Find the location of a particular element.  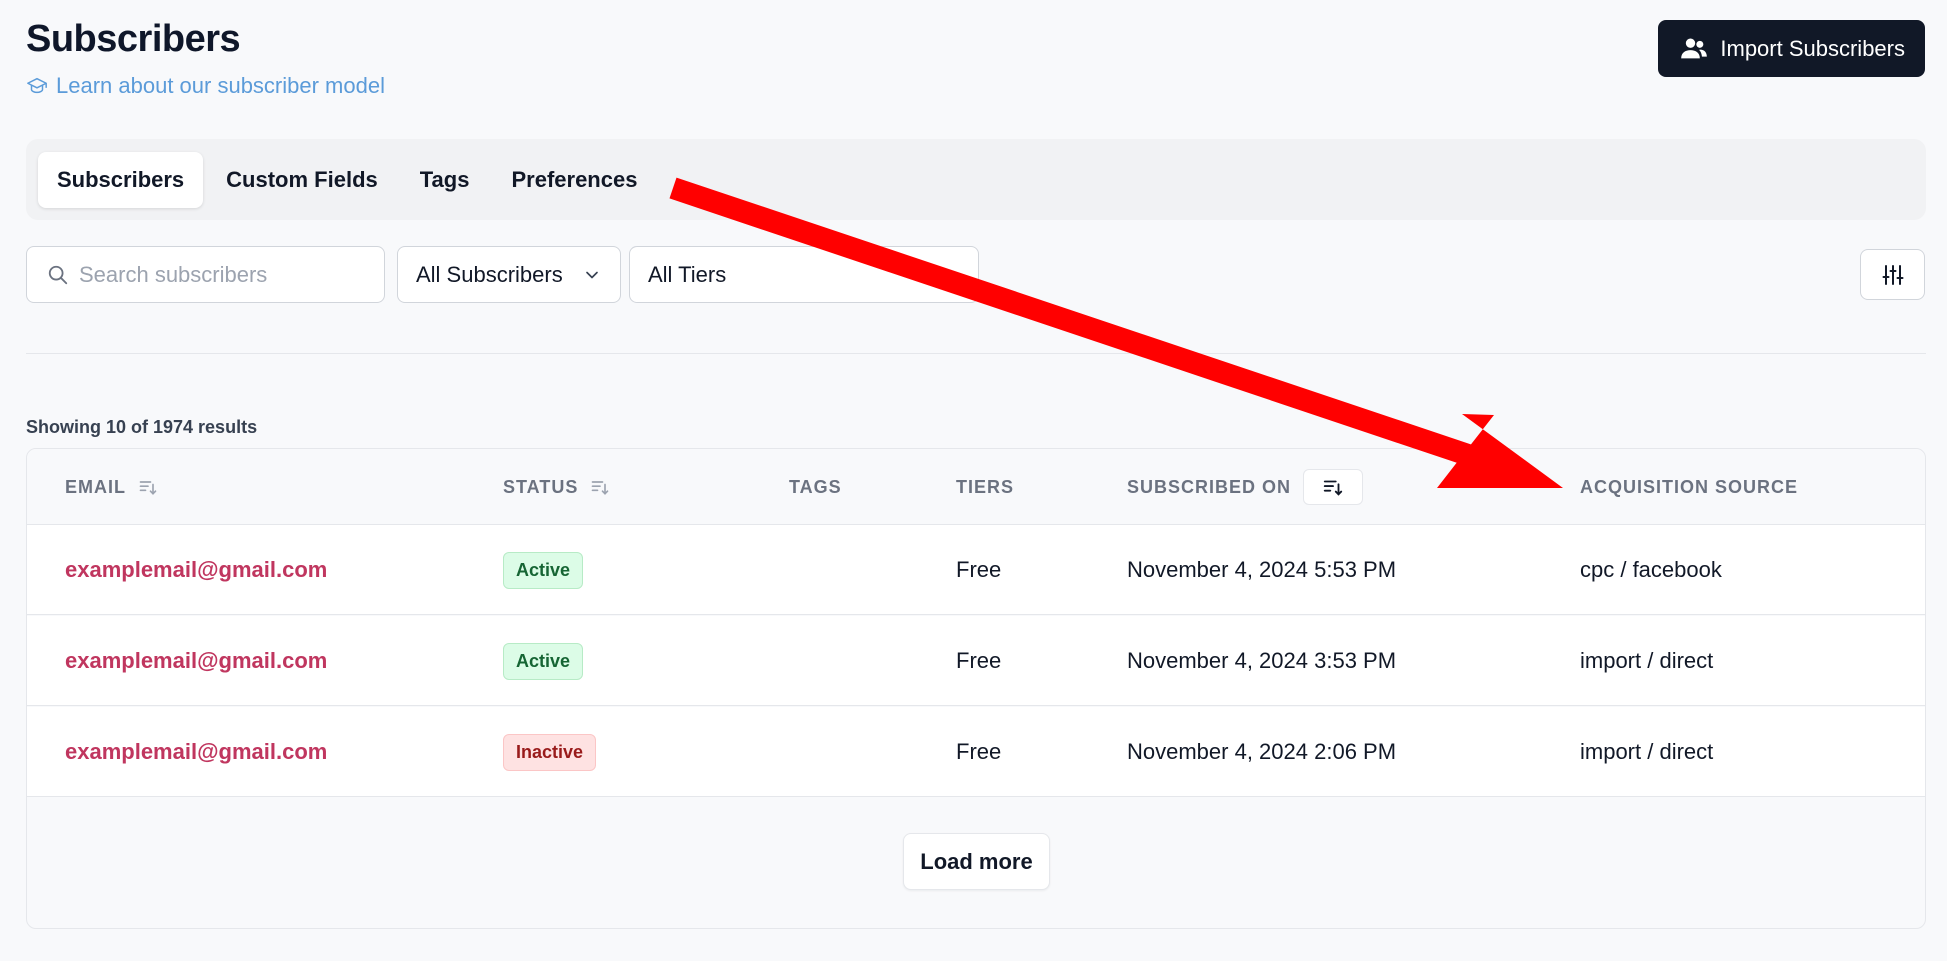

column-label-acquisition-source: ACQUISITION SOURCE is located at coordinates (1689, 486).